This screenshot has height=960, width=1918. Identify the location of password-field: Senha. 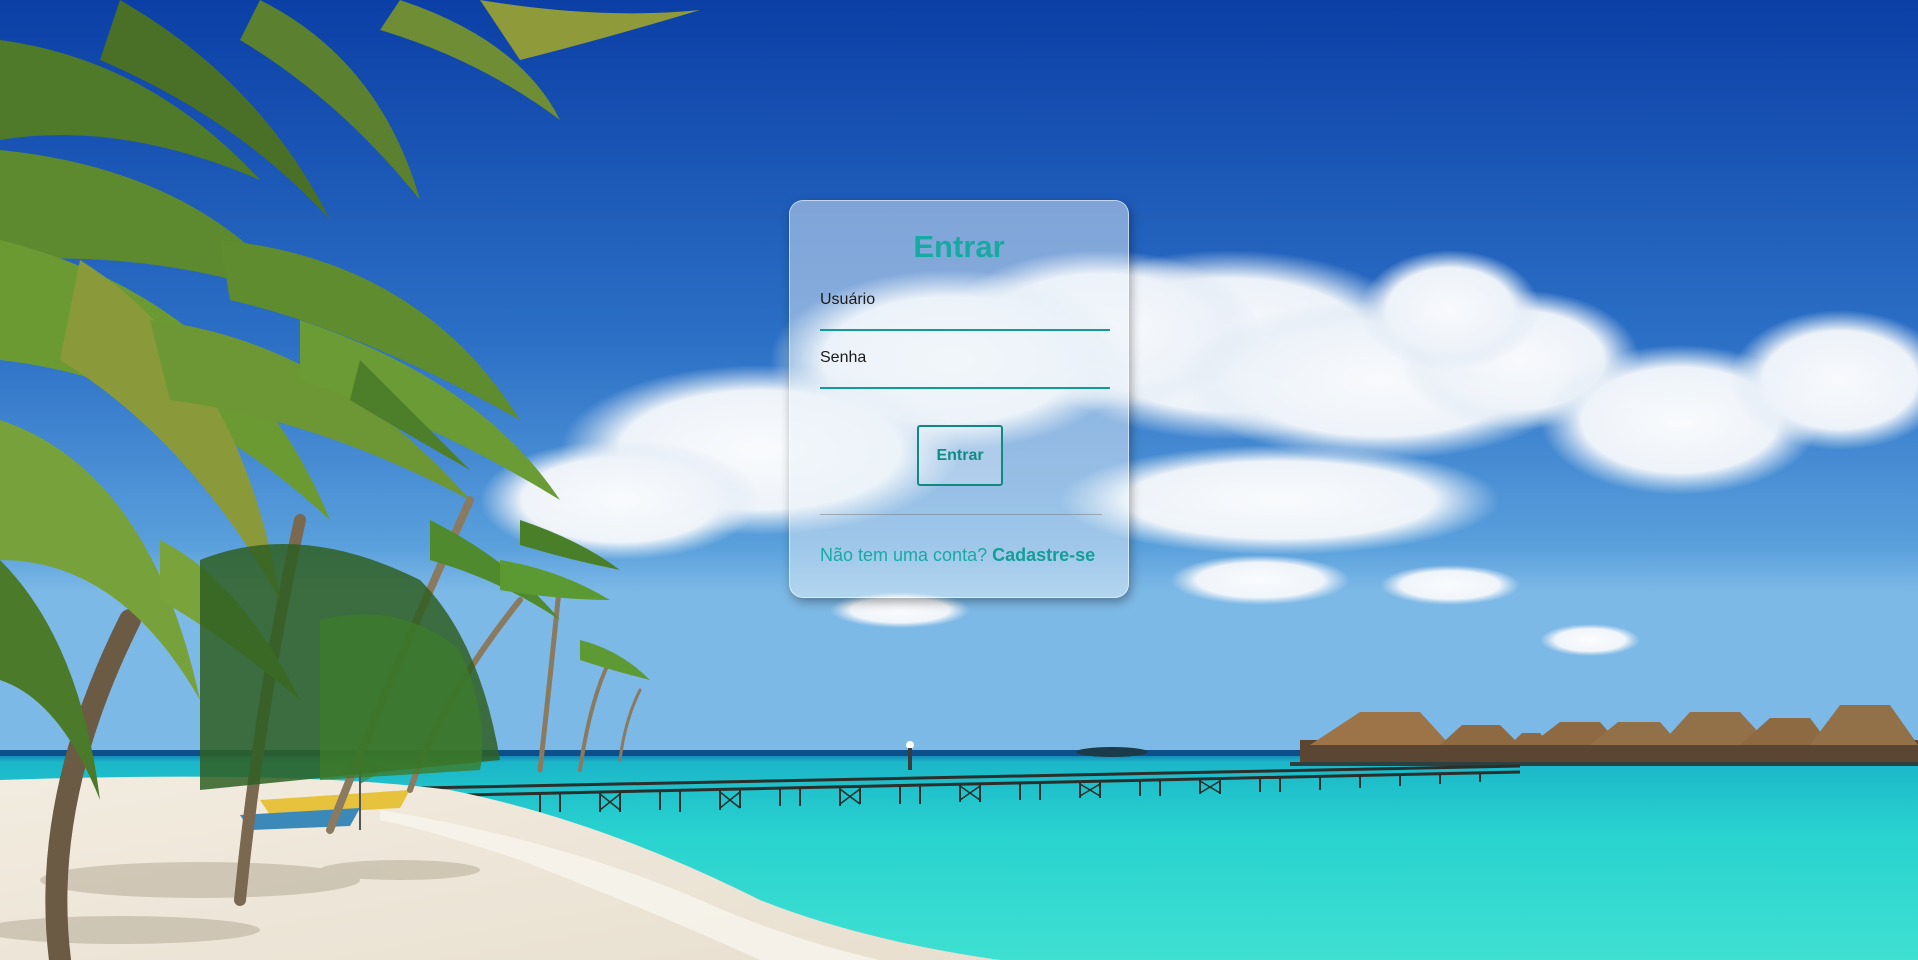
(965, 367).